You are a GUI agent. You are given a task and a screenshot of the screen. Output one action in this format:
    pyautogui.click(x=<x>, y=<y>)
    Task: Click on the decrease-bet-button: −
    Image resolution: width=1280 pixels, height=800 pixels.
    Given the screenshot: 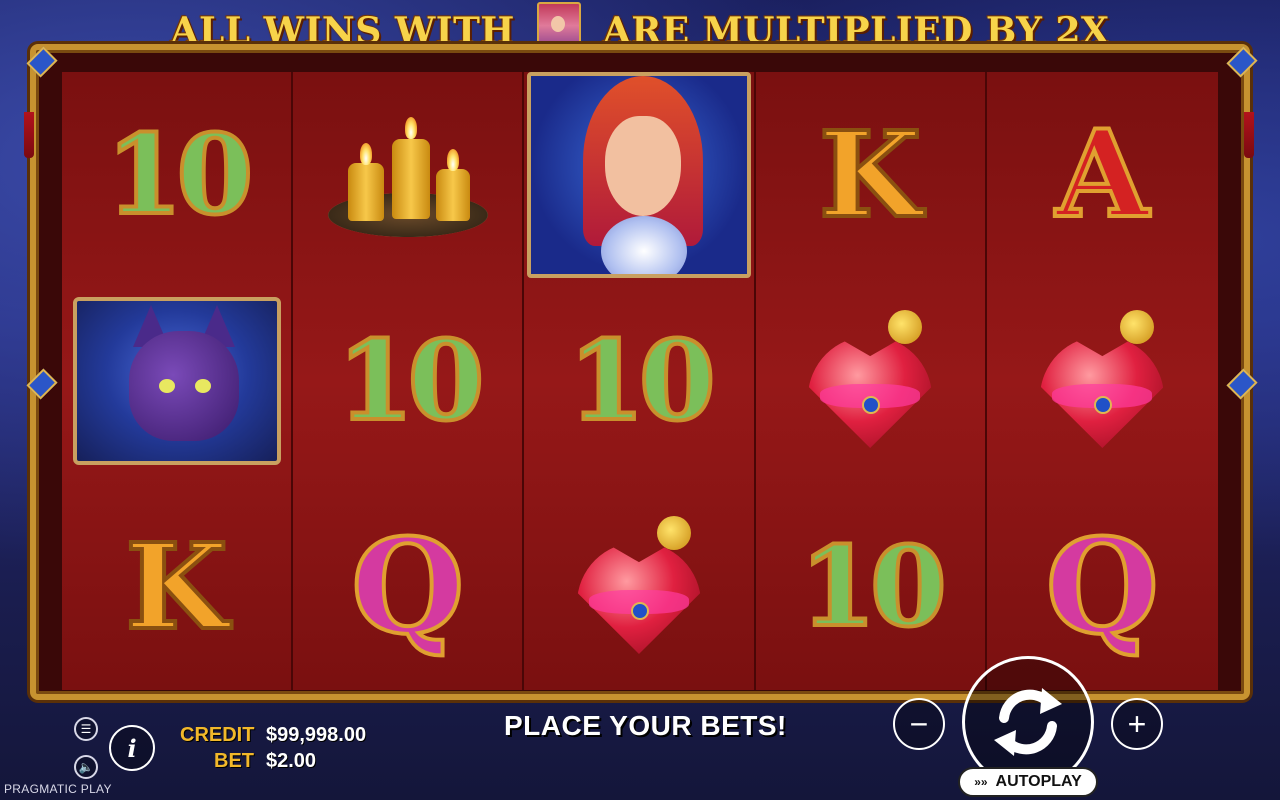 What is the action you would take?
    pyautogui.click(x=919, y=724)
    